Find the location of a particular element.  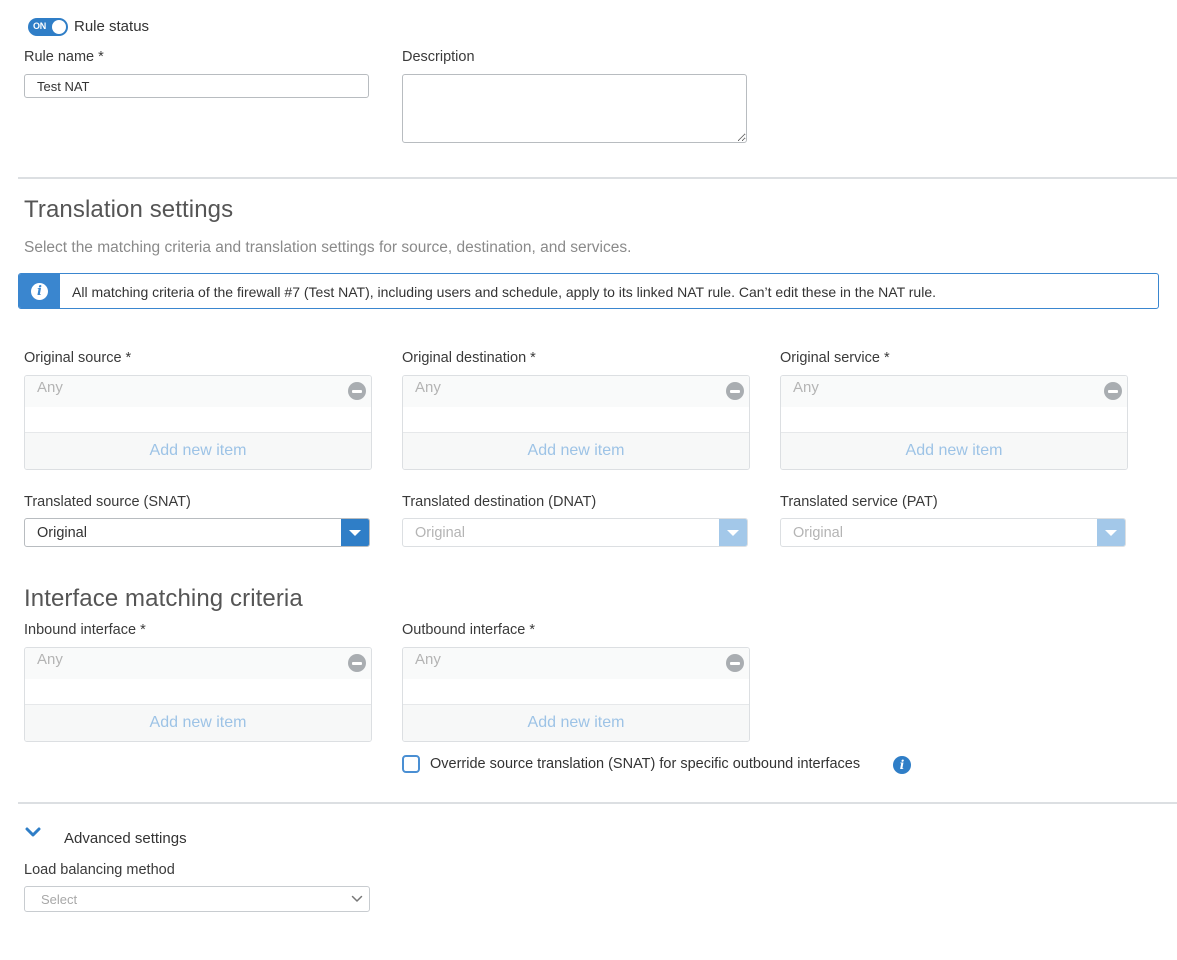

translated-service-label: Translated service (PAT) is located at coordinates (859, 502).